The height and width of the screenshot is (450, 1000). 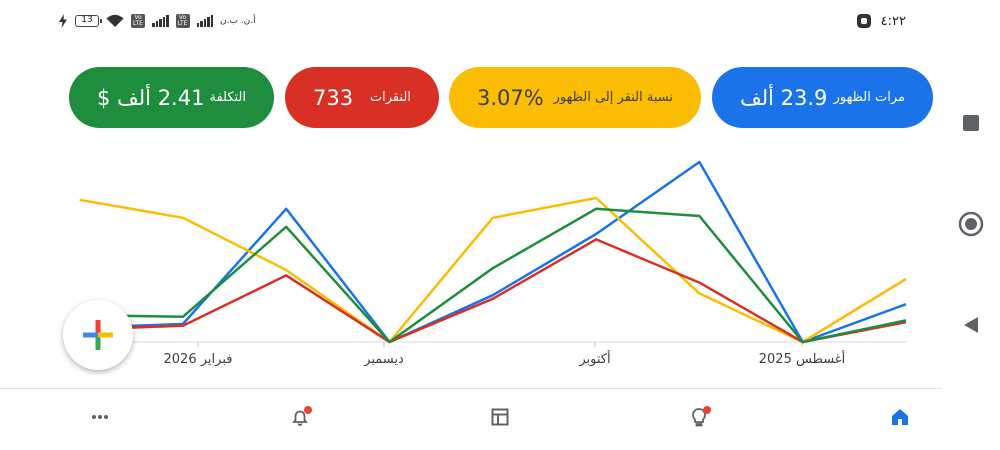 I want to click on volte-icon: Vo LTE, so click(x=138, y=21).